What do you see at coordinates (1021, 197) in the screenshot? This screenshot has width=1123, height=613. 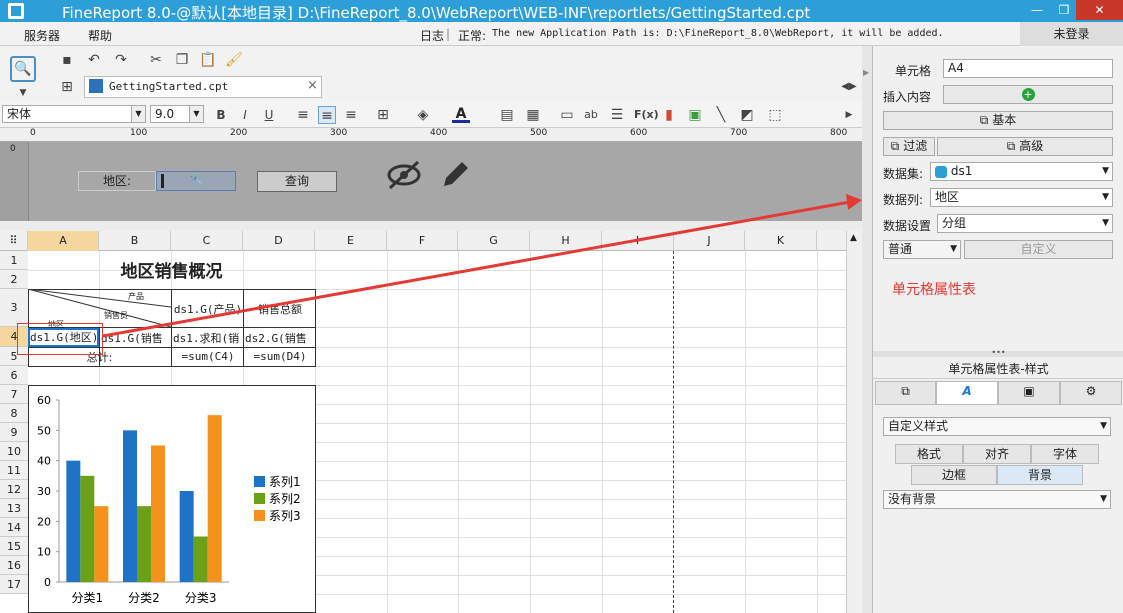 I see `column-select: 地区 ▼` at bounding box center [1021, 197].